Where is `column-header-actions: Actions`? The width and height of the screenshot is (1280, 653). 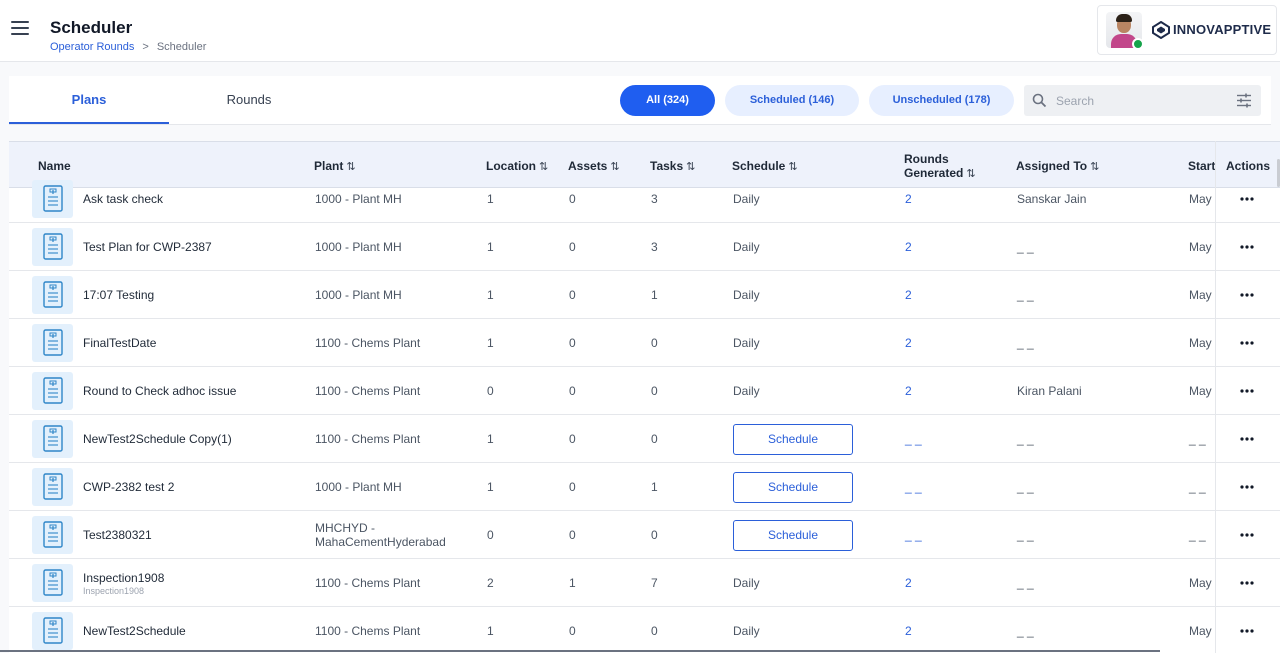
column-header-actions: Actions is located at coordinates (1248, 166).